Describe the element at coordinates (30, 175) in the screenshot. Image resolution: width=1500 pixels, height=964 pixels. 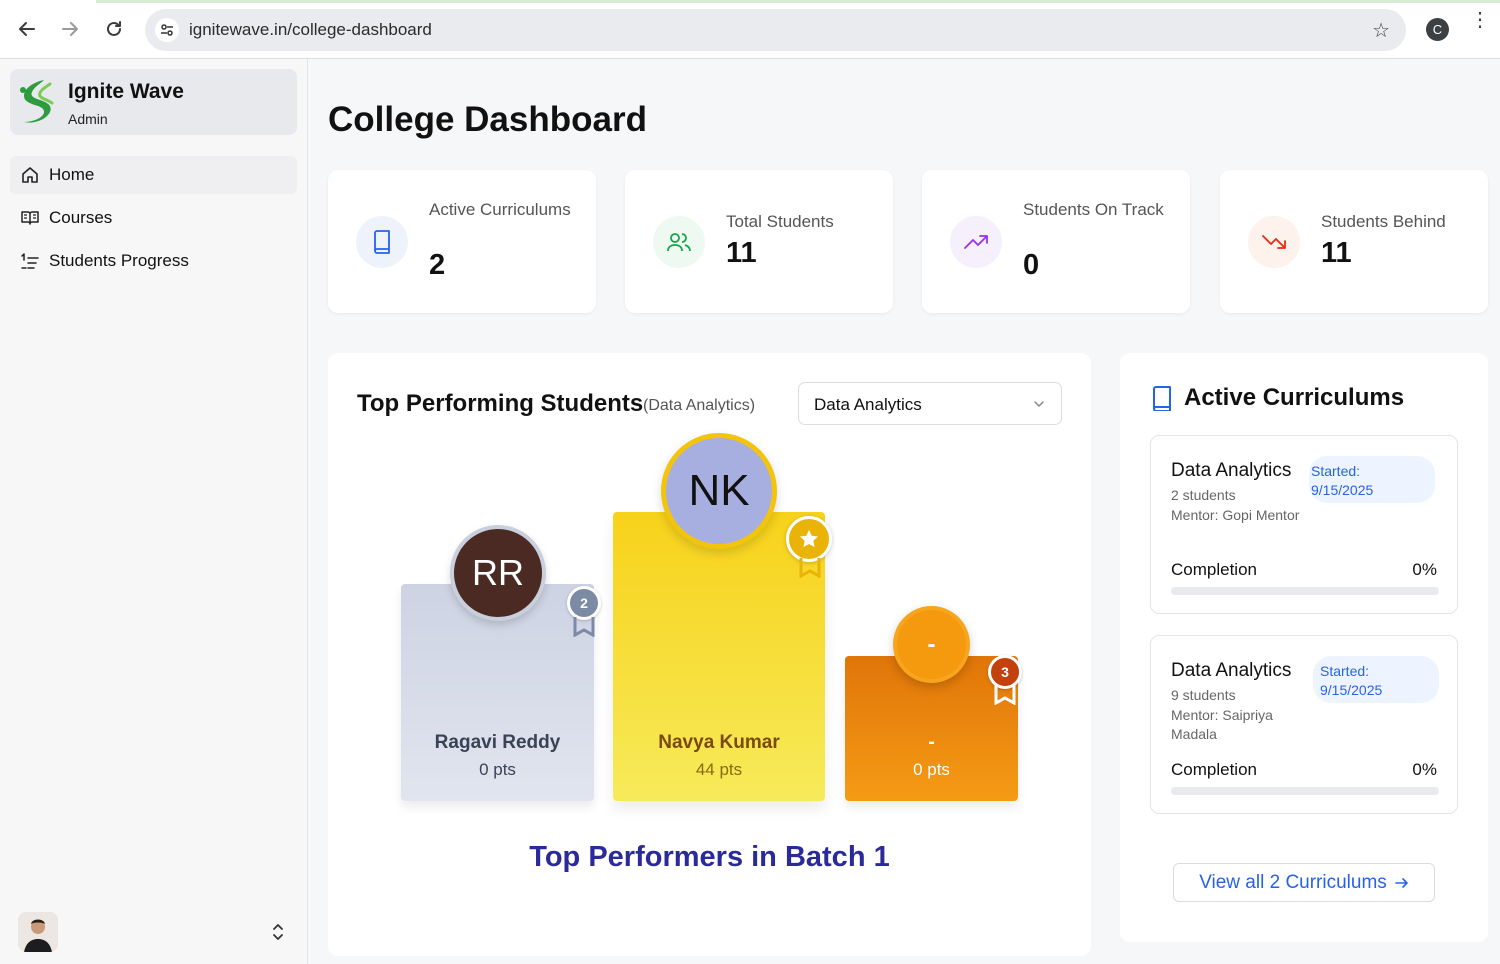
I see `home-icon` at that location.